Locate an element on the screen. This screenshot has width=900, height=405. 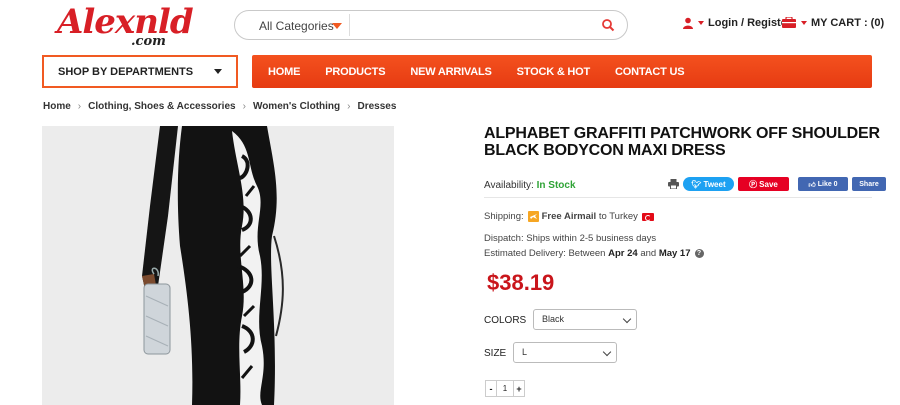
size-selected: L is located at coordinates (525, 352).